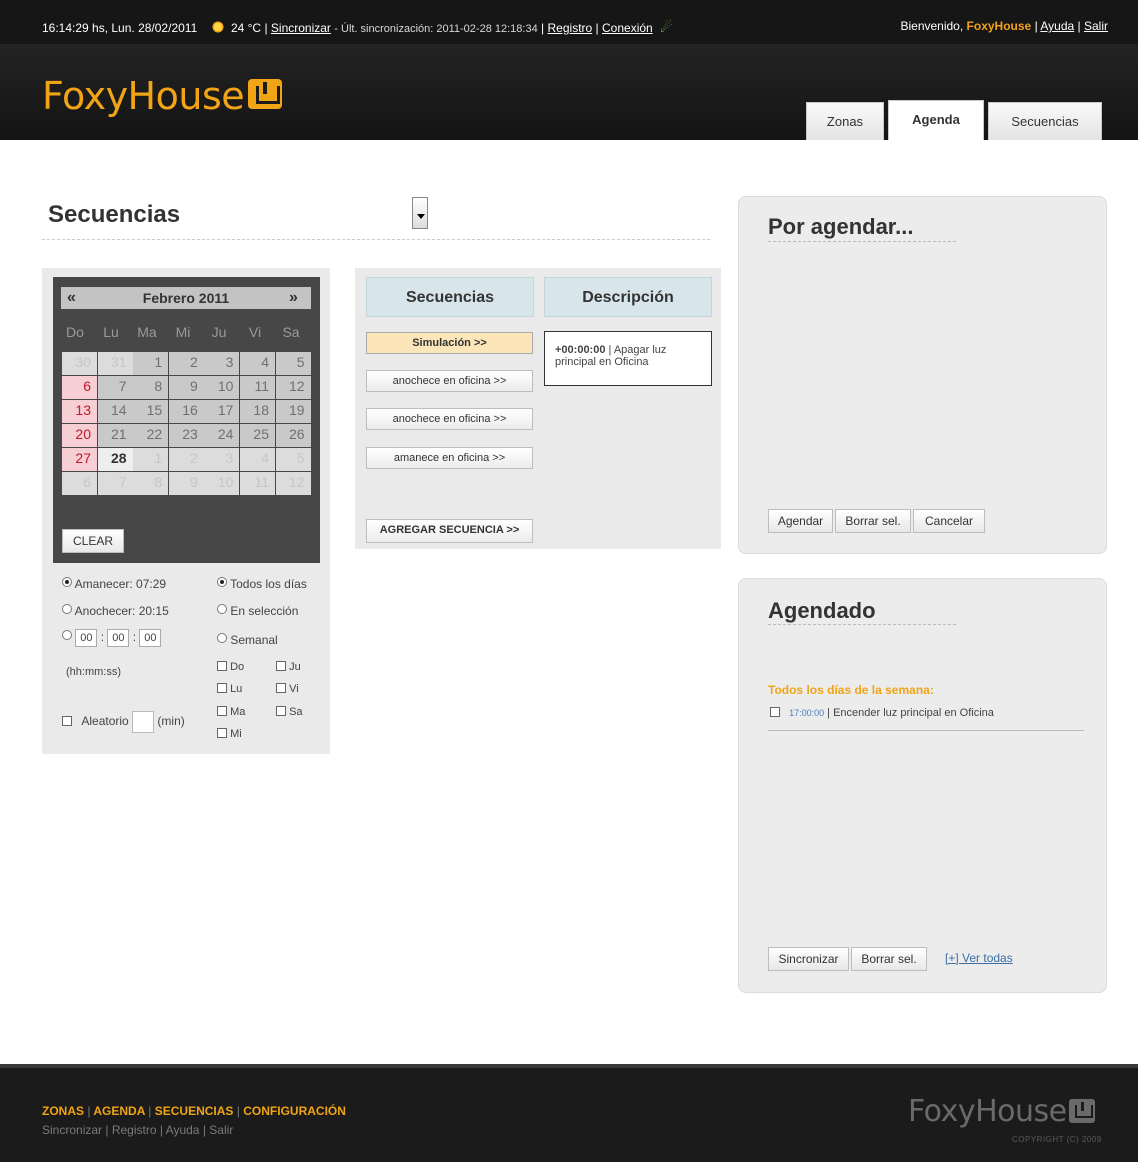 This screenshot has height=1162, width=1138. I want to click on ayuda-link: Ayuda, so click(1057, 26).